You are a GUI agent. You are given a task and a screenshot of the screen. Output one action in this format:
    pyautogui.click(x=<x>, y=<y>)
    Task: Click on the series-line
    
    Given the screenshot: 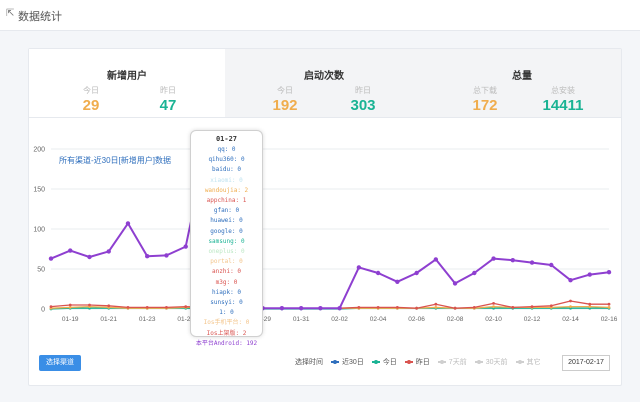 What is the action you would take?
    pyautogui.click(x=329, y=304)
    